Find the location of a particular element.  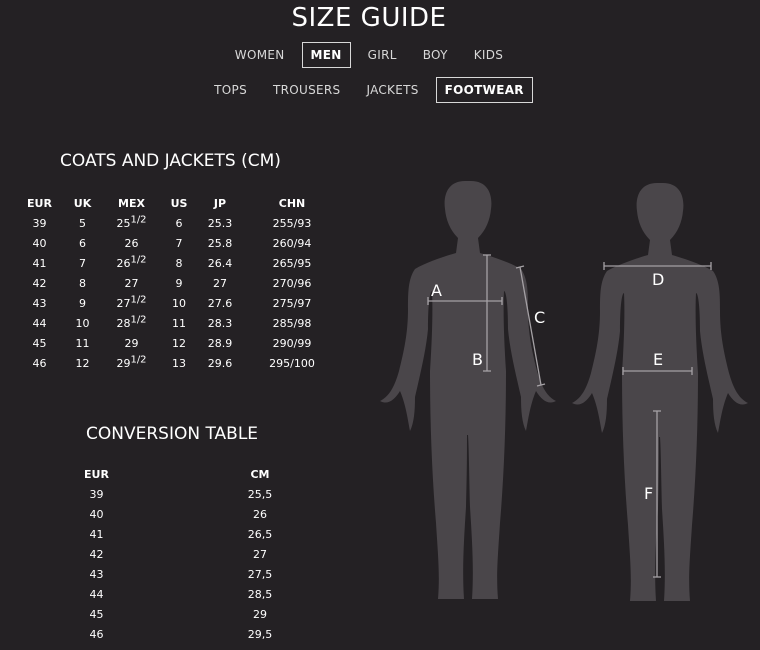

cell-jp: 28.3 is located at coordinates (220, 323).